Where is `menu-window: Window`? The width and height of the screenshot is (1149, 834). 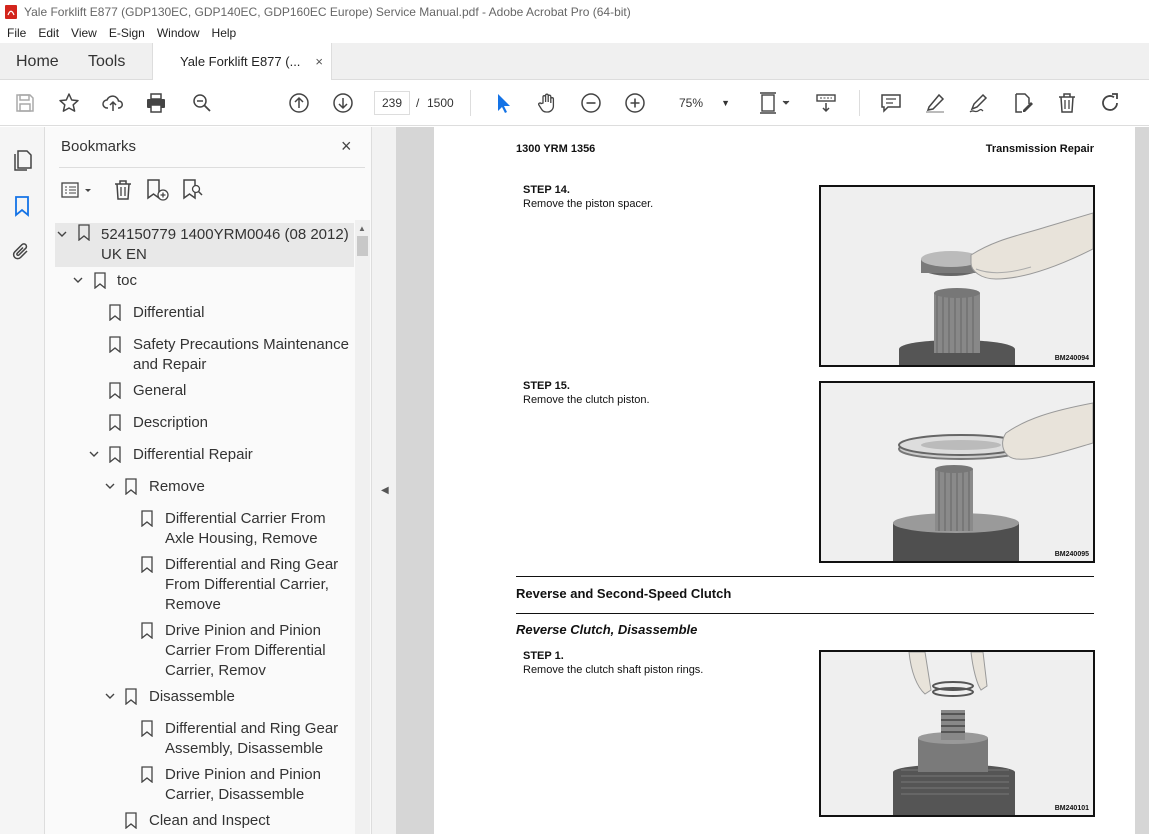 menu-window: Window is located at coordinates (178, 33).